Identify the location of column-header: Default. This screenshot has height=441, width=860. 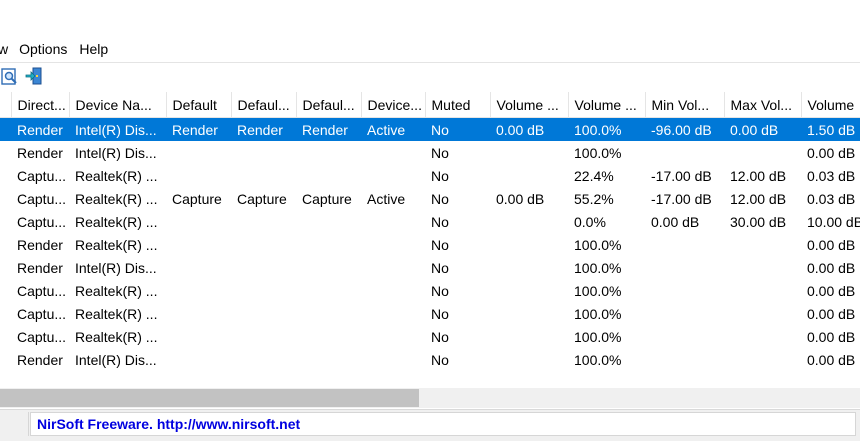
(199, 105).